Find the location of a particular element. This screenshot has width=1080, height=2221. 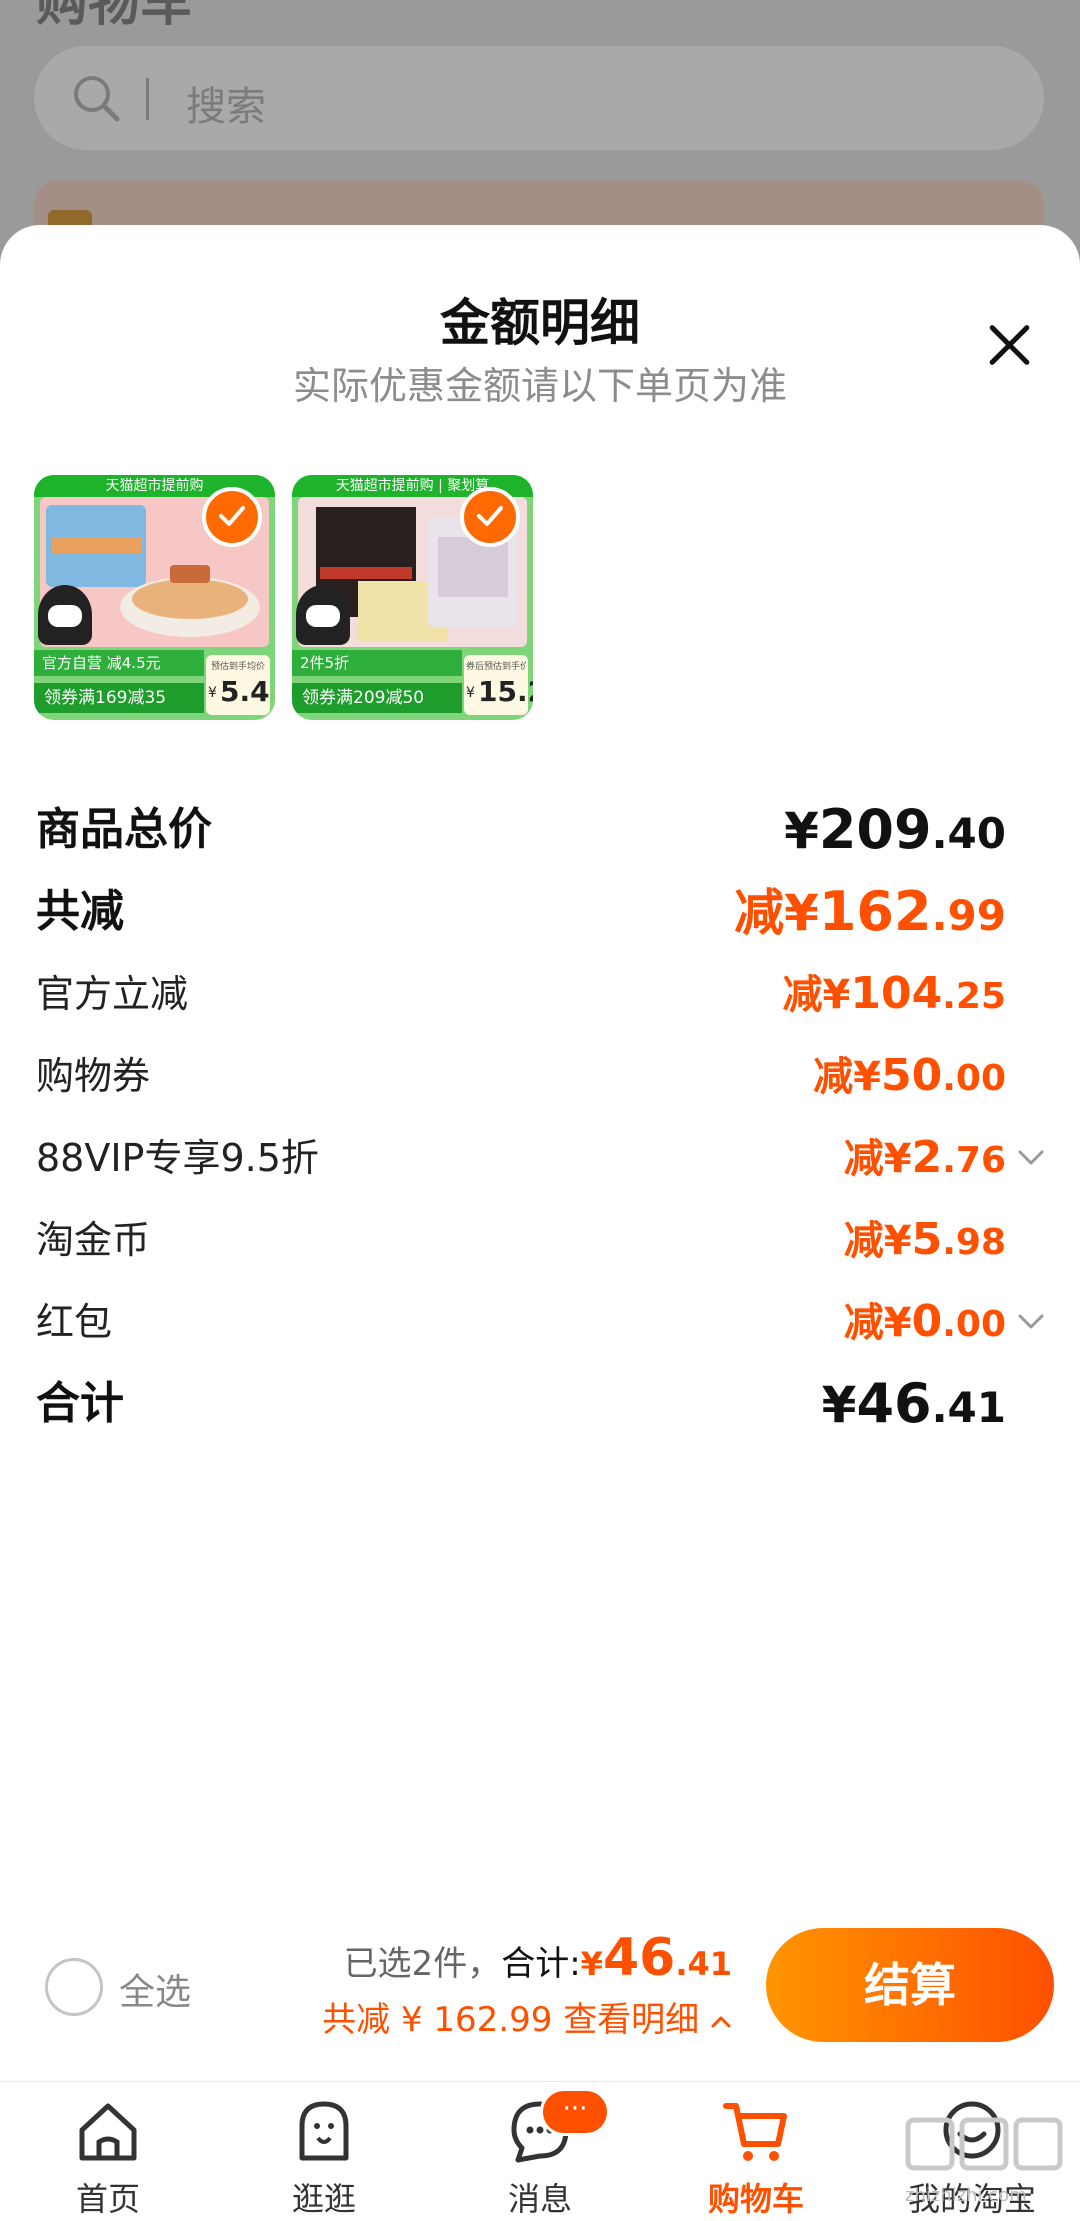

home-icon is located at coordinates (108, 2132).